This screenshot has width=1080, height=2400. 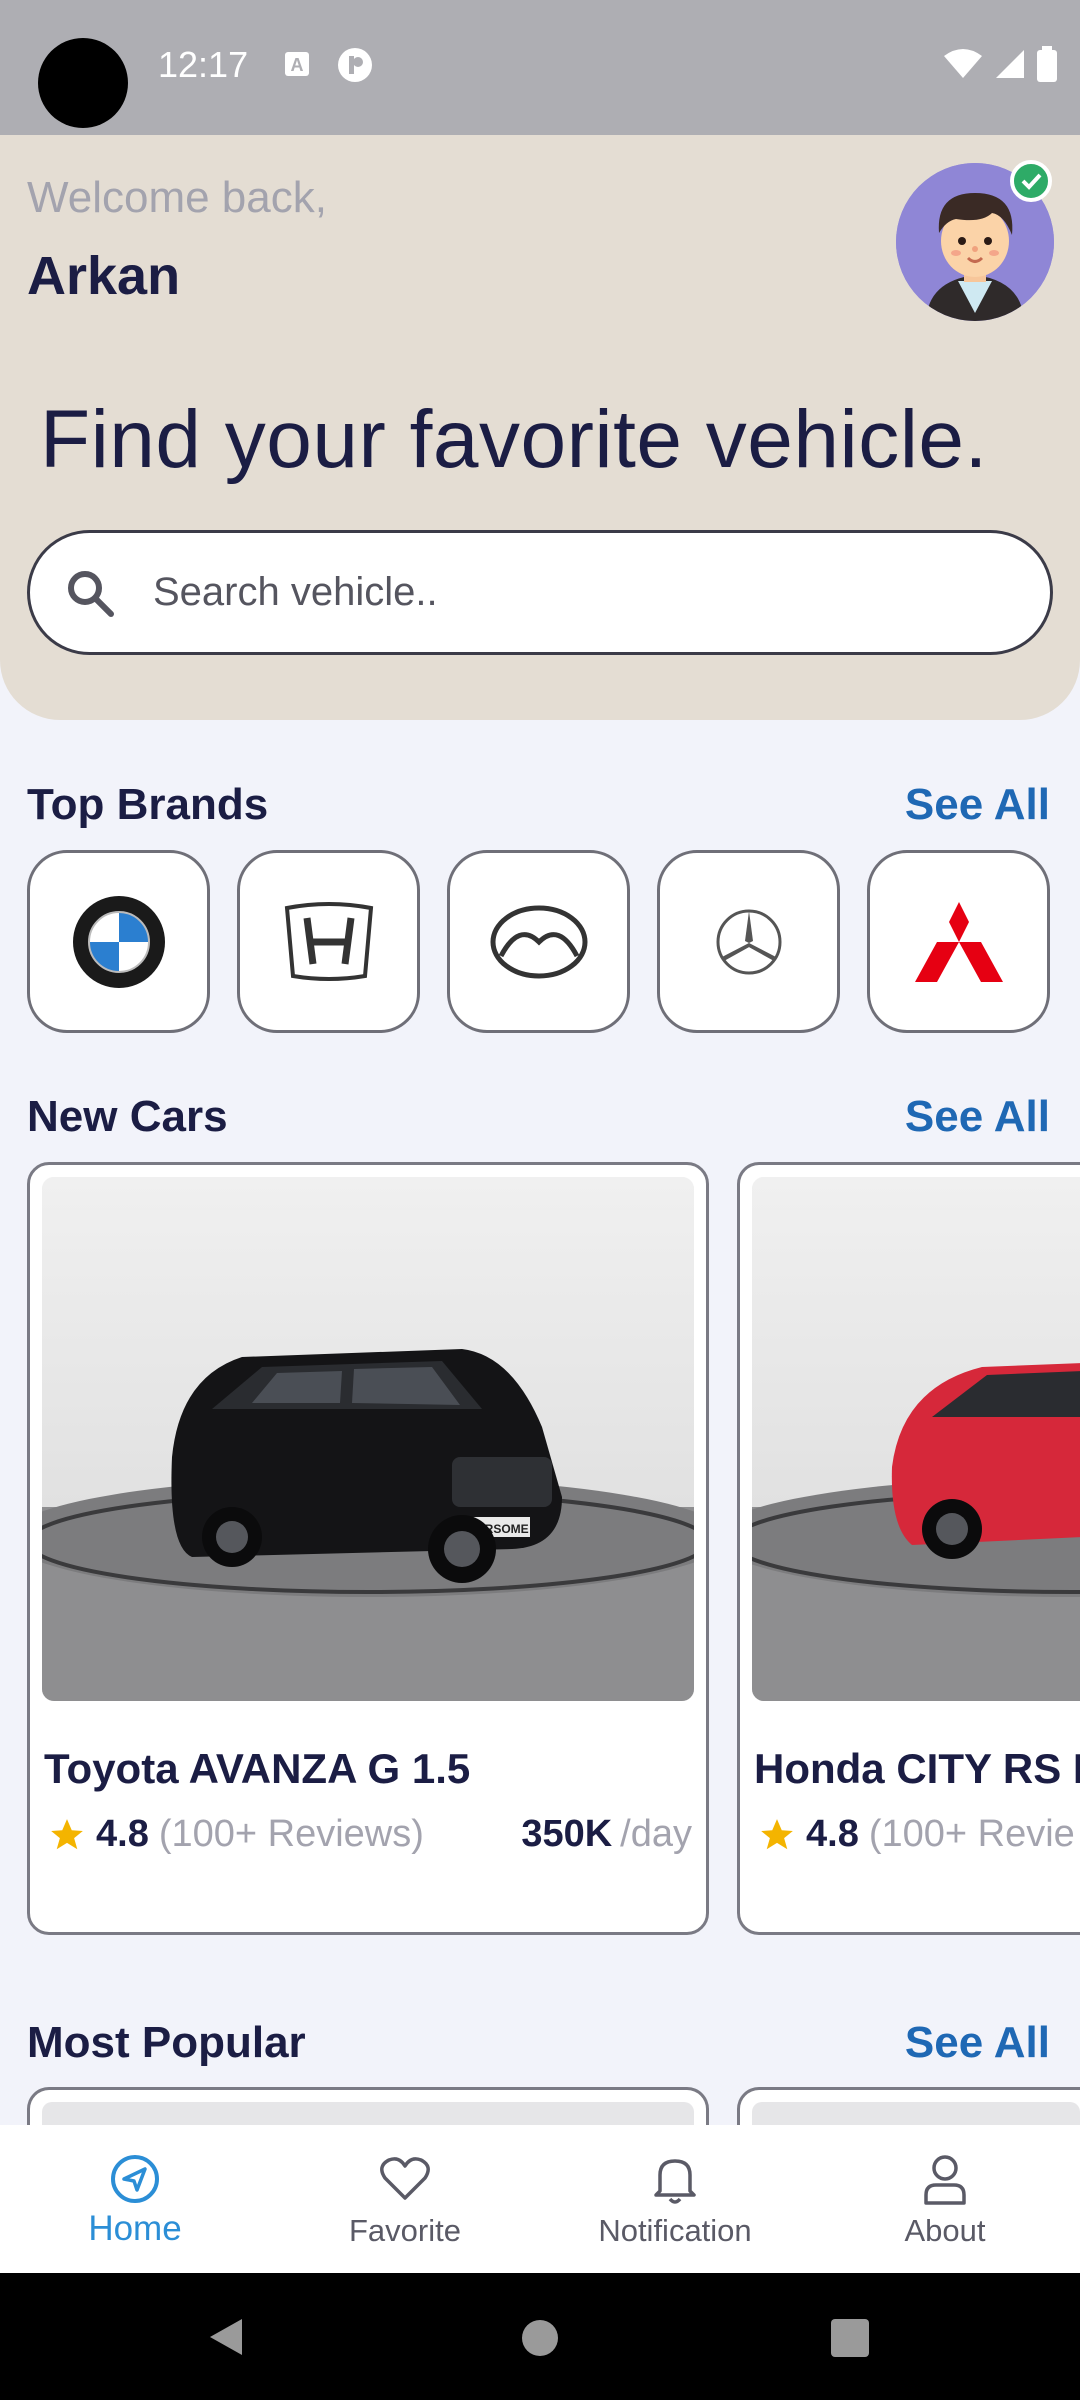 What do you see at coordinates (135, 2228) in the screenshot?
I see `nav-label: Home` at bounding box center [135, 2228].